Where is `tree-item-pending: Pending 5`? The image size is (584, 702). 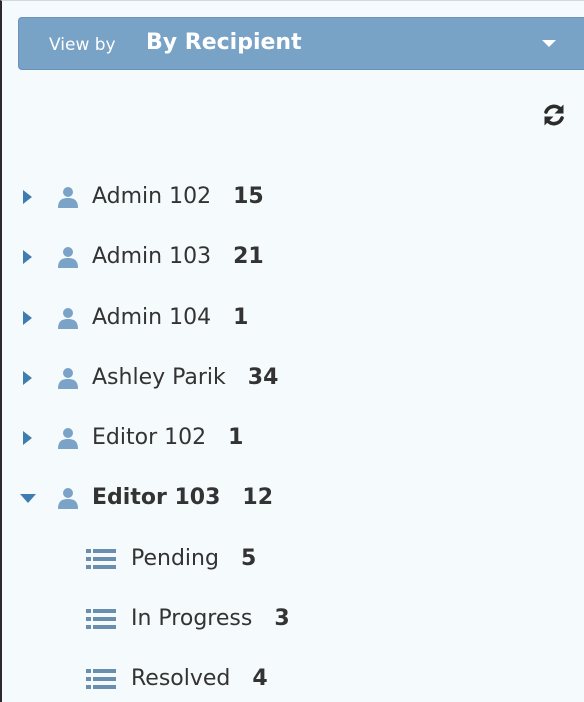
tree-item-pending: Pending 5 is located at coordinates (171, 559).